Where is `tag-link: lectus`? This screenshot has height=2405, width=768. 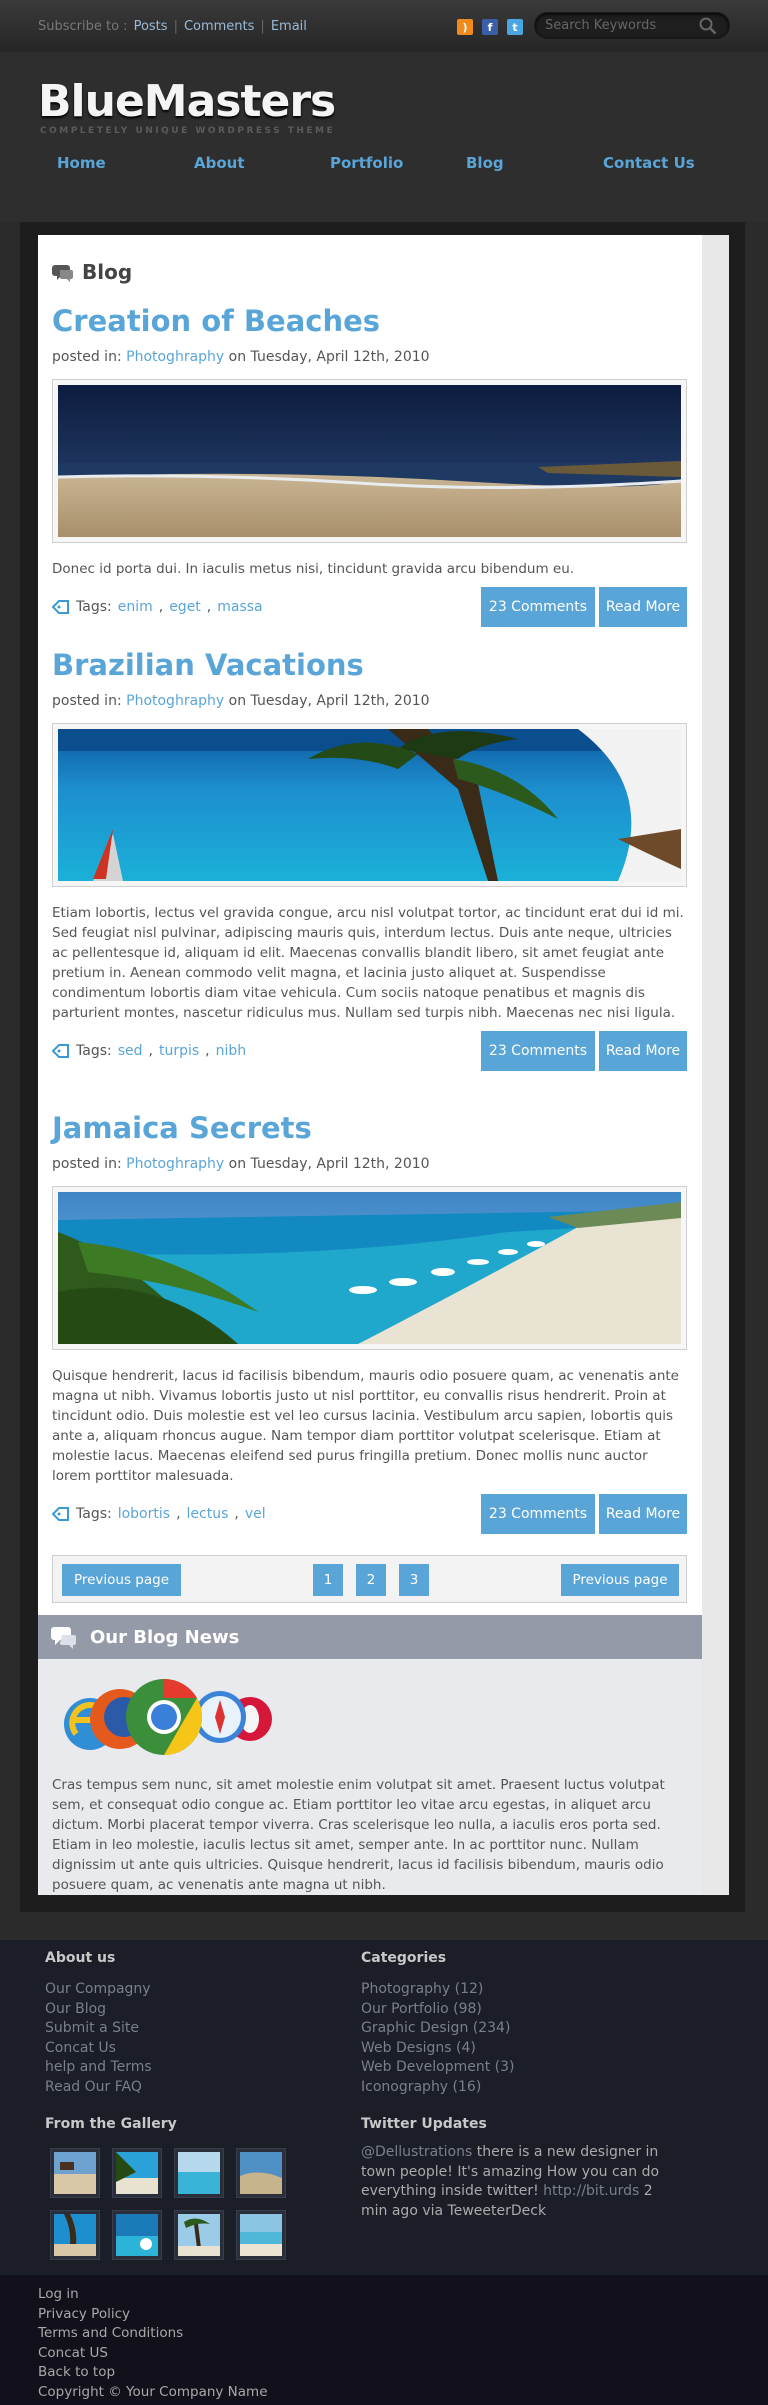 tag-link: lectus is located at coordinates (208, 1514).